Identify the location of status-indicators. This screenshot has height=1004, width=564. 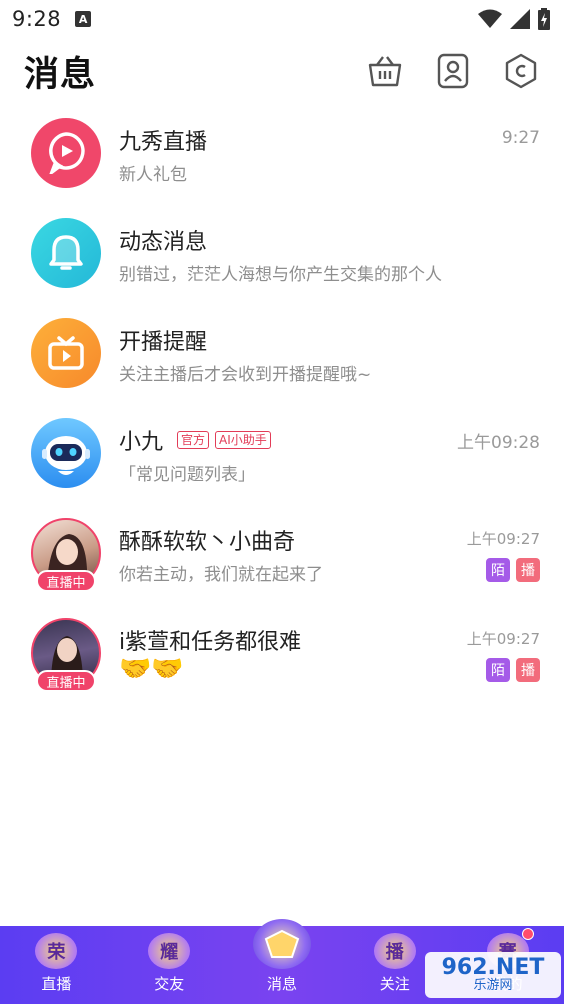
(514, 19).